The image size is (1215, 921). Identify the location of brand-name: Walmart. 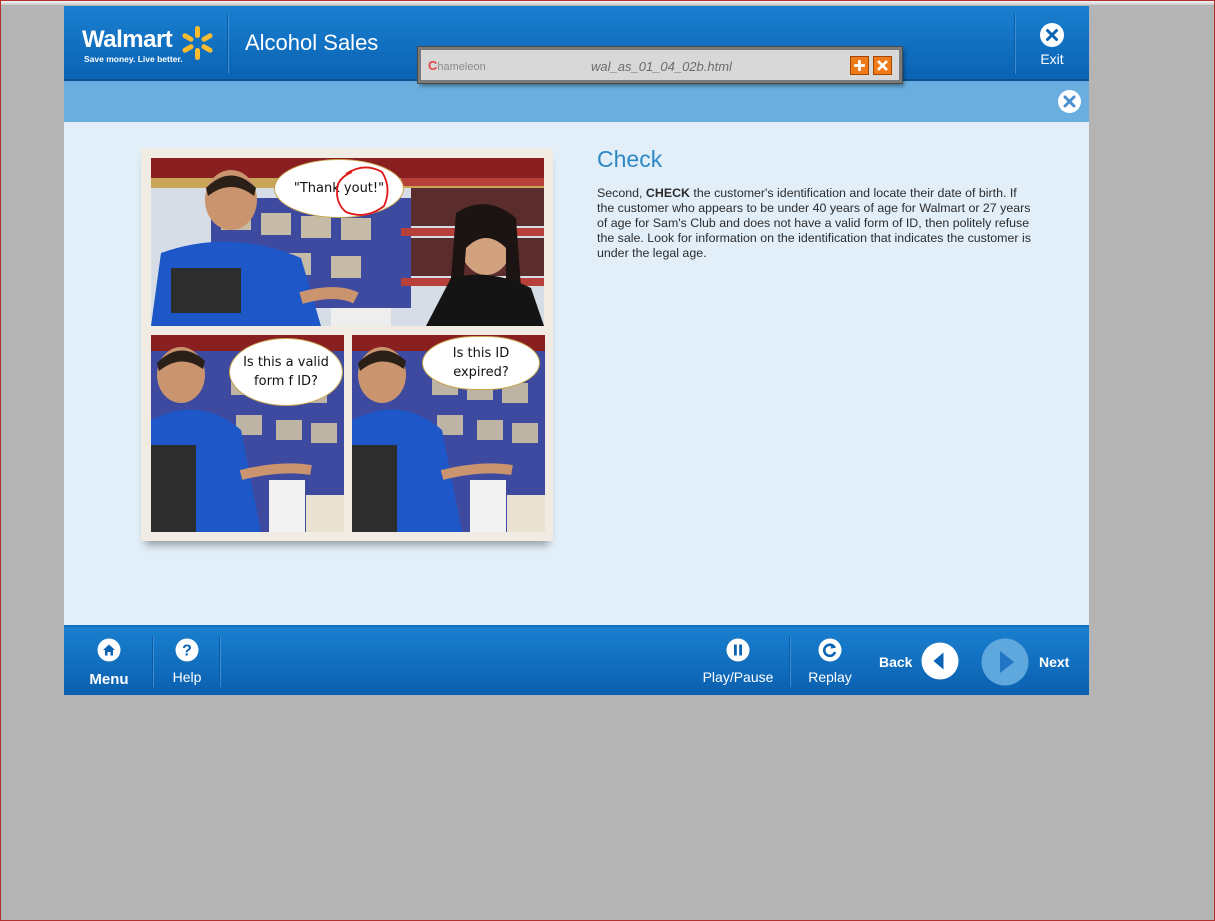
(127, 39).